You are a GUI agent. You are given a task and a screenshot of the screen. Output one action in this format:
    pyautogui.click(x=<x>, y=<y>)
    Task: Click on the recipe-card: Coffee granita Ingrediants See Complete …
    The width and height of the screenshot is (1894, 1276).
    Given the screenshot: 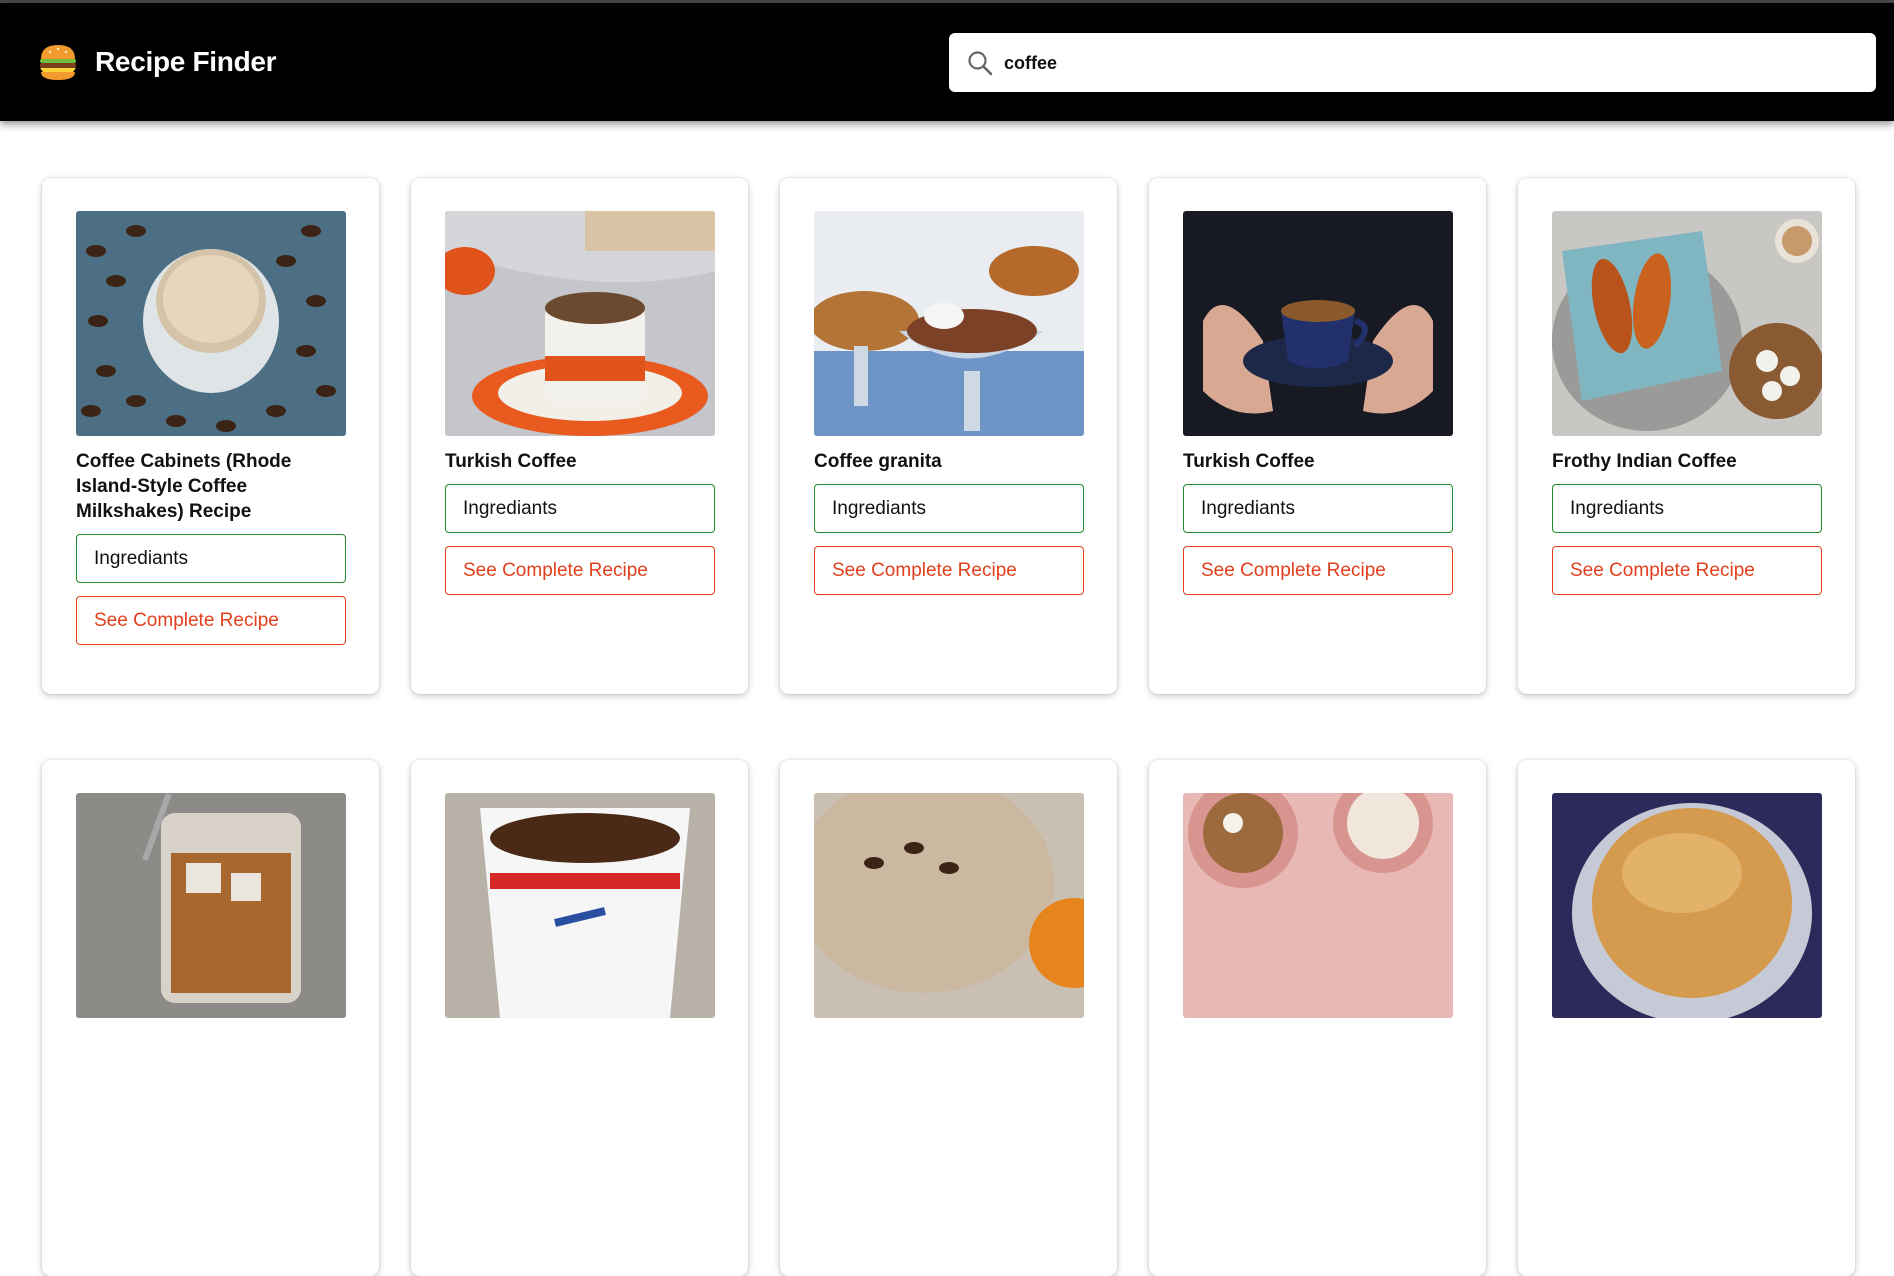 What is the action you would take?
    pyautogui.click(x=948, y=436)
    